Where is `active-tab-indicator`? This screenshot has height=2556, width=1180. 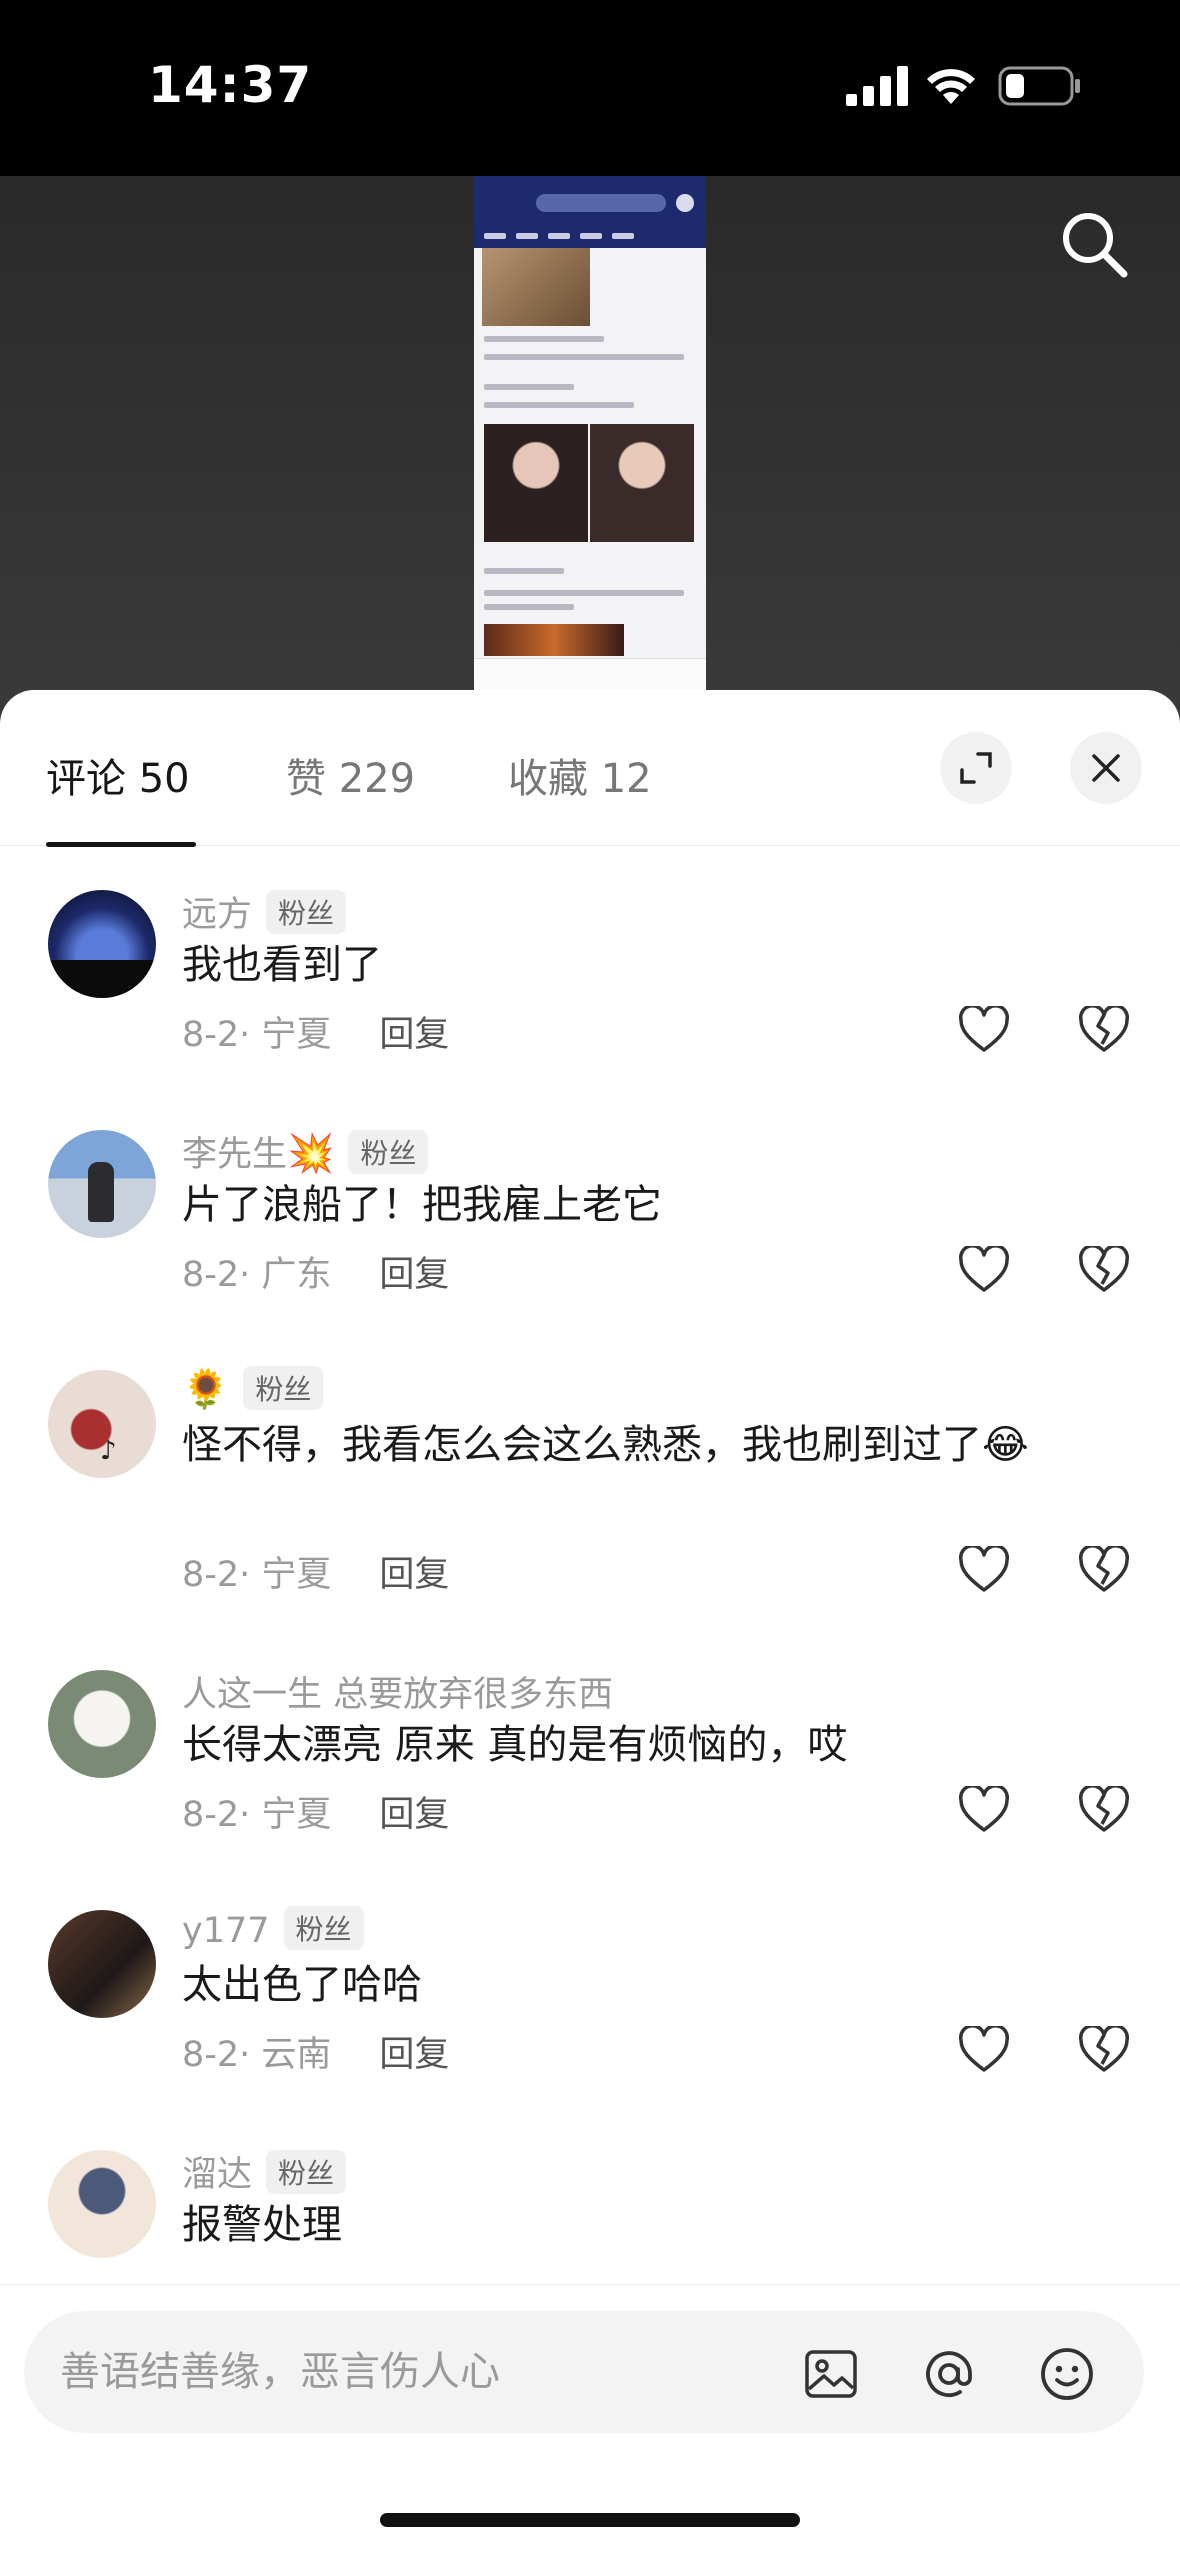
active-tab-indicator is located at coordinates (121, 844).